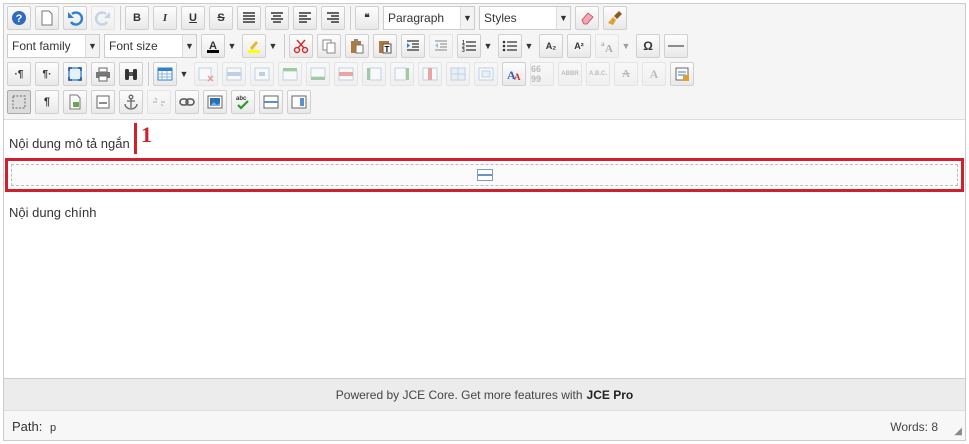 This screenshot has width=969, height=444. I want to click on font-size-select: Font size ▼, so click(150, 46).